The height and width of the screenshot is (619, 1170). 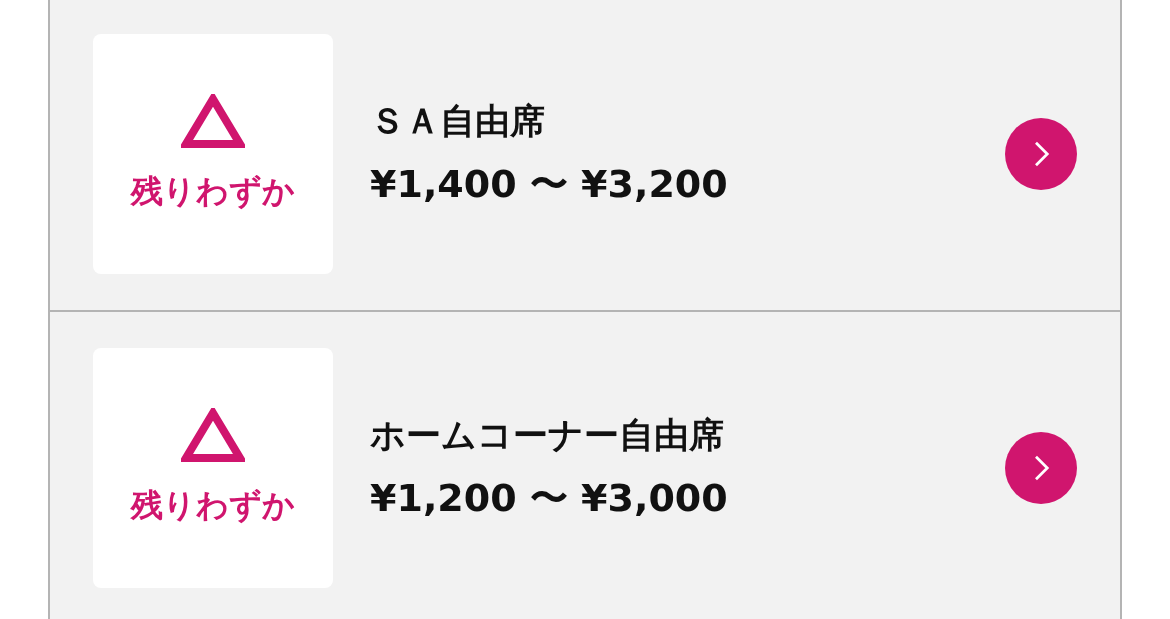 What do you see at coordinates (547, 435) in the screenshot?
I see `seat-name: ホームコーナー自由席` at bounding box center [547, 435].